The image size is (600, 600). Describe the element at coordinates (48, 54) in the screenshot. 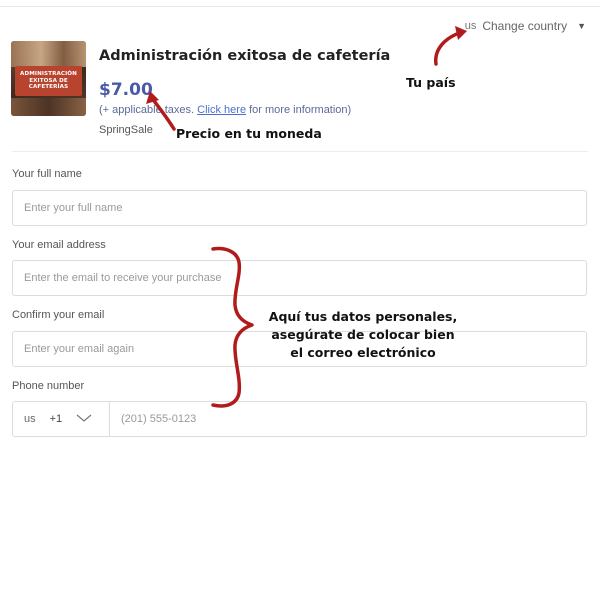

I see `thumbnail-photo` at that location.